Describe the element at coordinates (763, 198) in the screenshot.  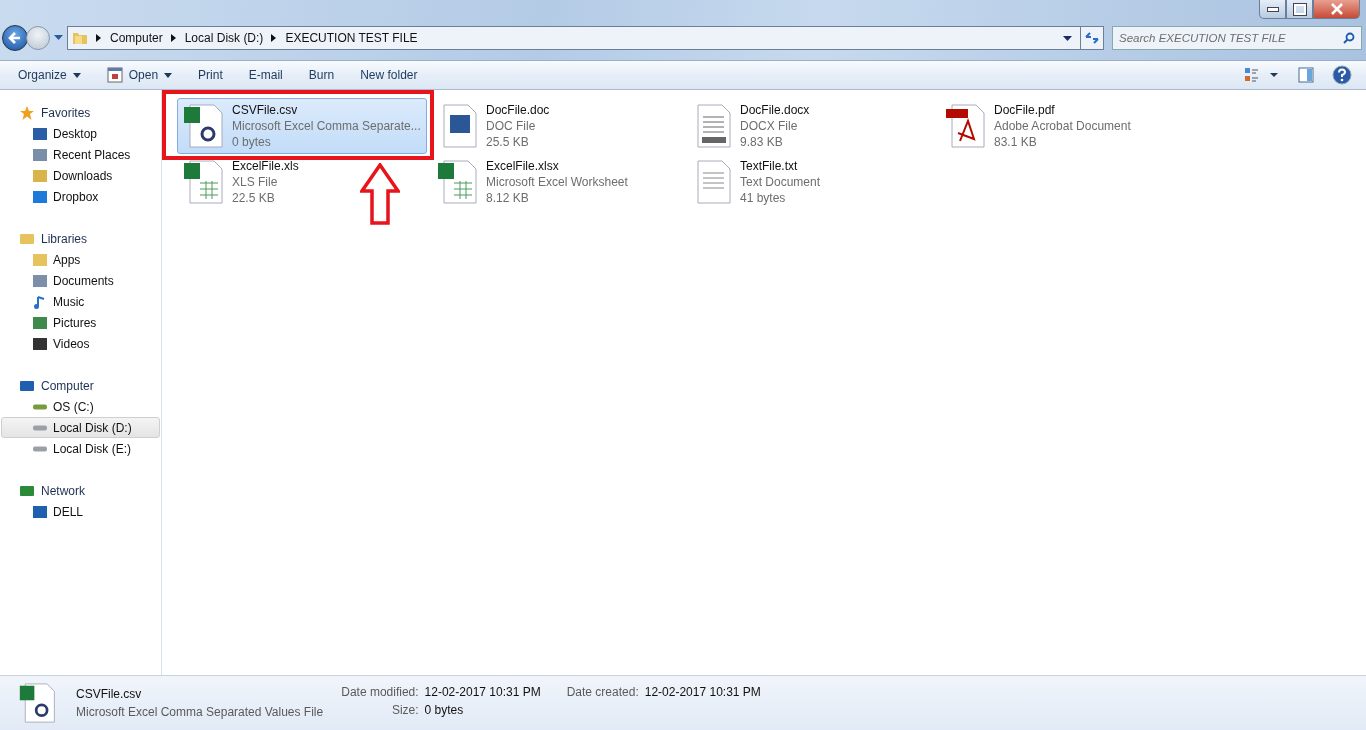
I see `file-size: 41 bytes` at that location.